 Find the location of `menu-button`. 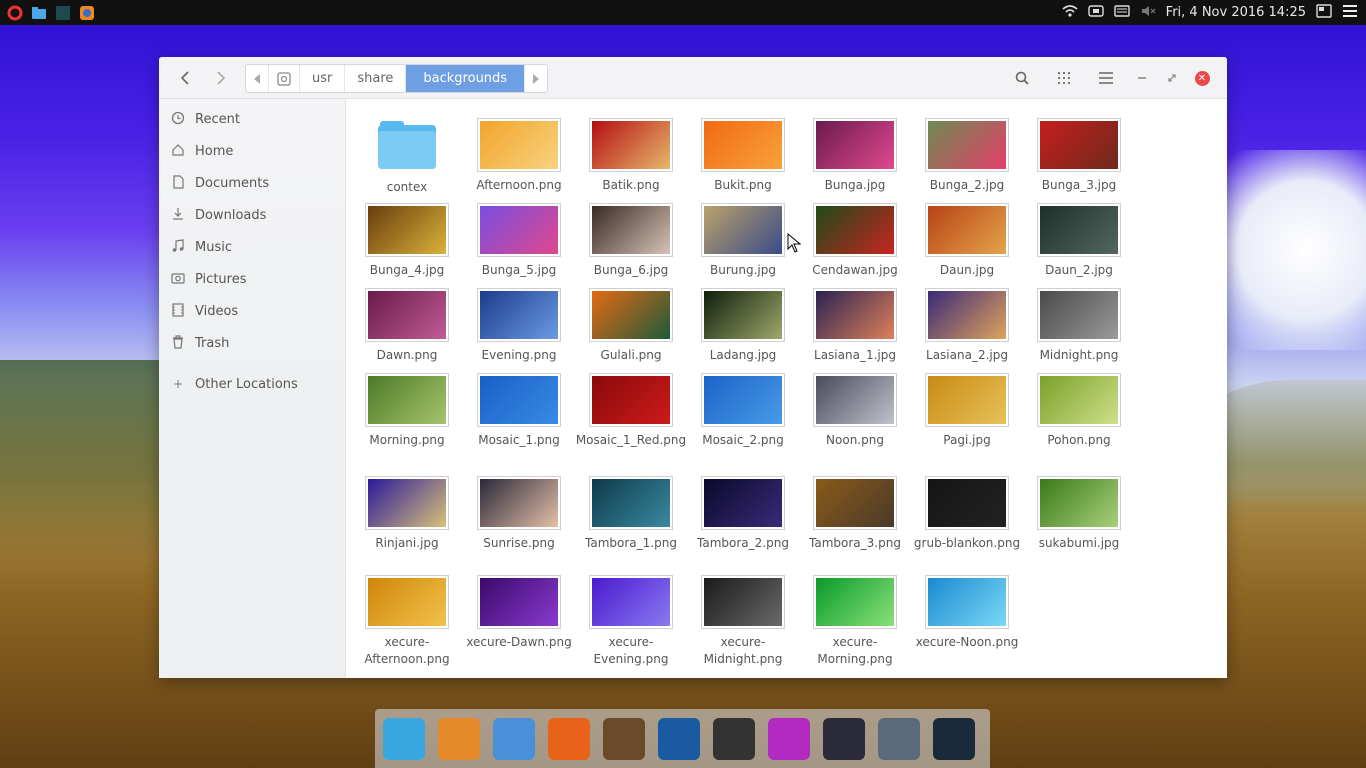

menu-button is located at coordinates (1106, 78).